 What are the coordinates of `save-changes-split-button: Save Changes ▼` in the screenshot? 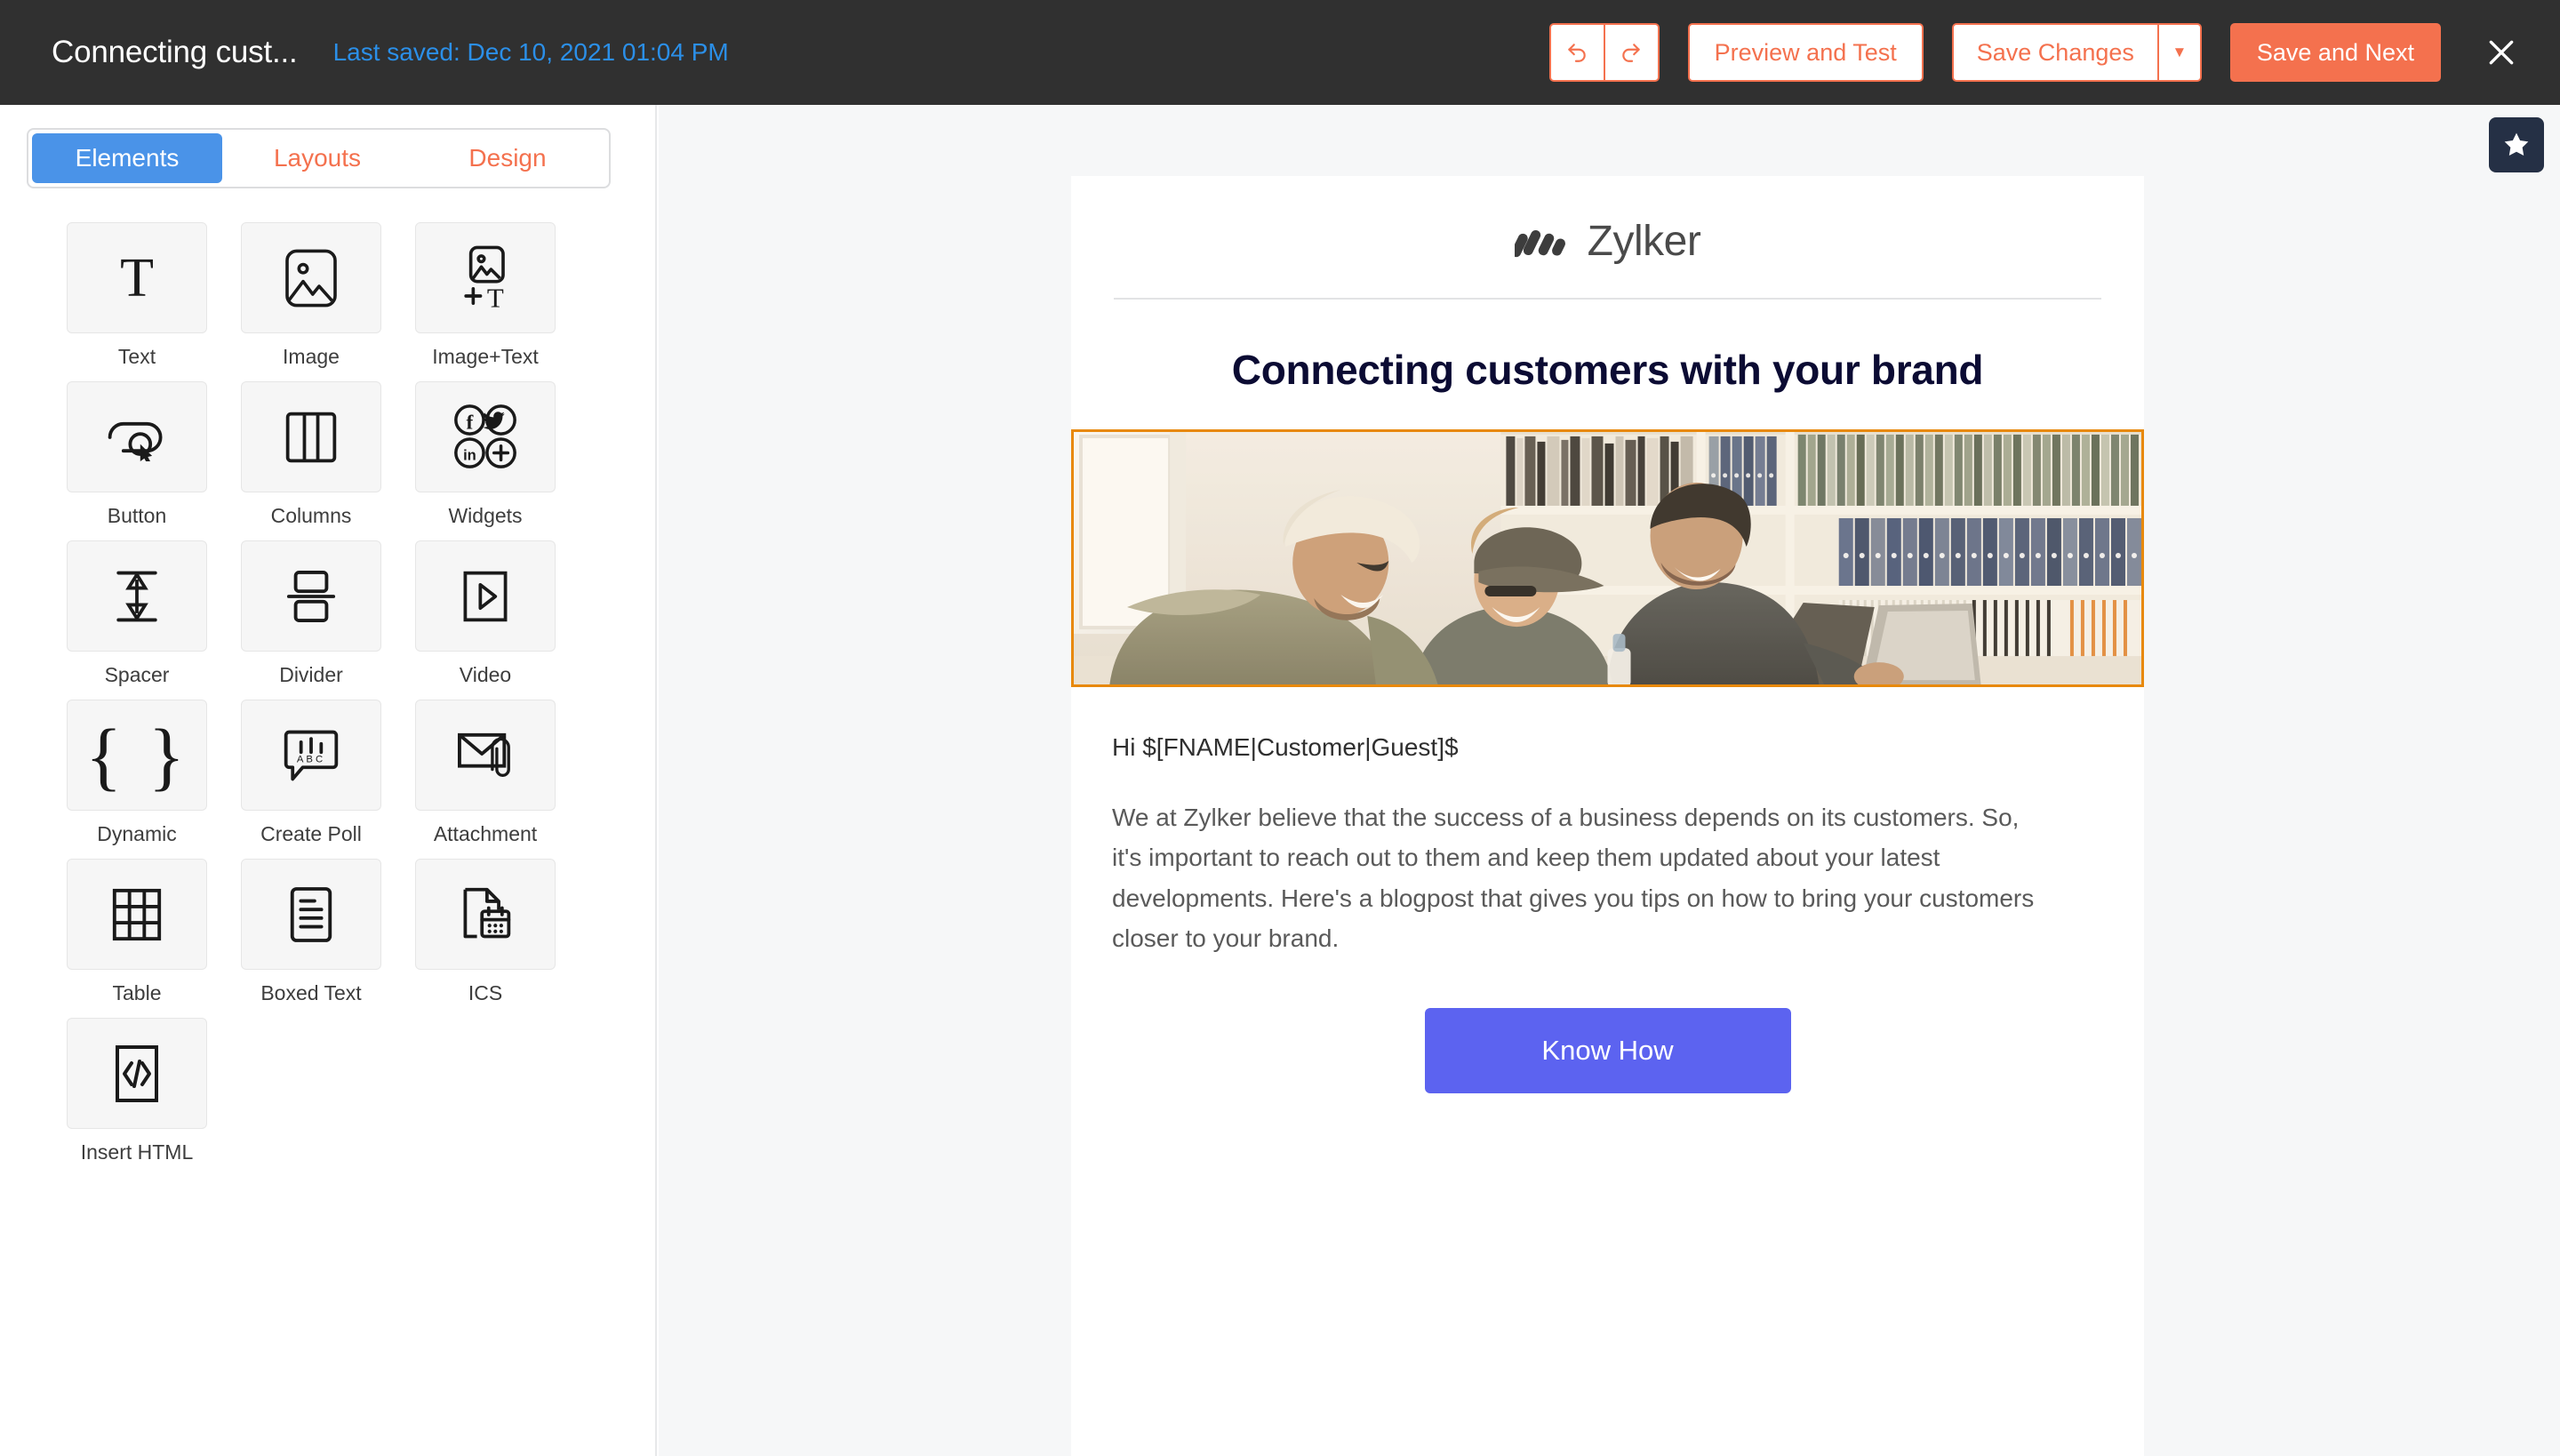 It's located at (2076, 52).